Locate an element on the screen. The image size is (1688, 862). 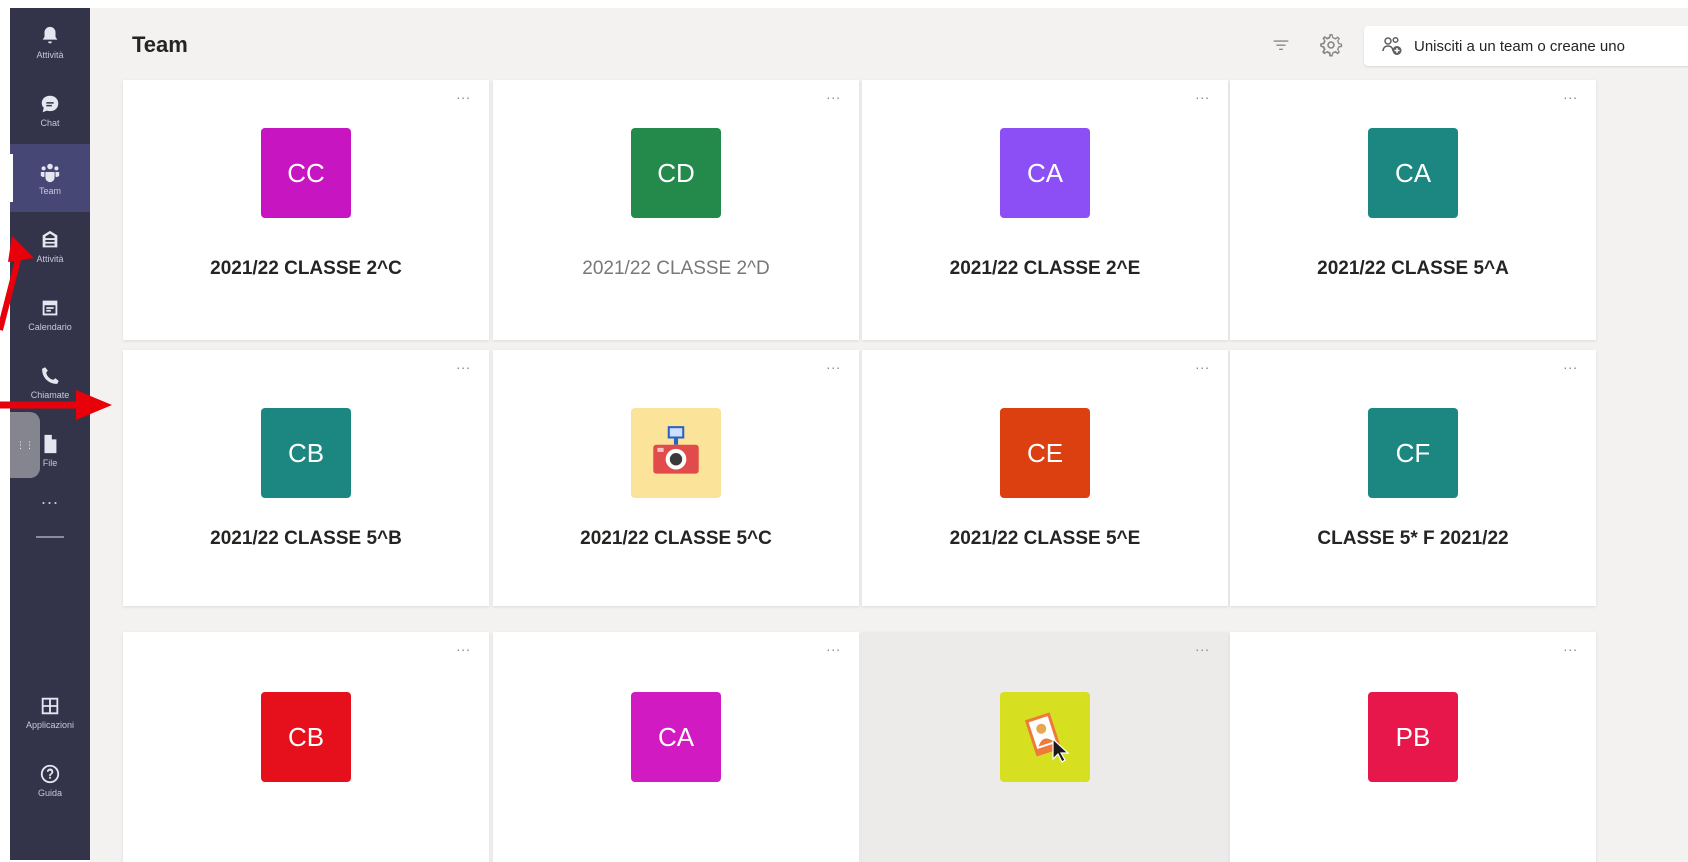
join-or-create-team-button: Unisciti a un team o creane uno is located at coordinates (1526, 46).